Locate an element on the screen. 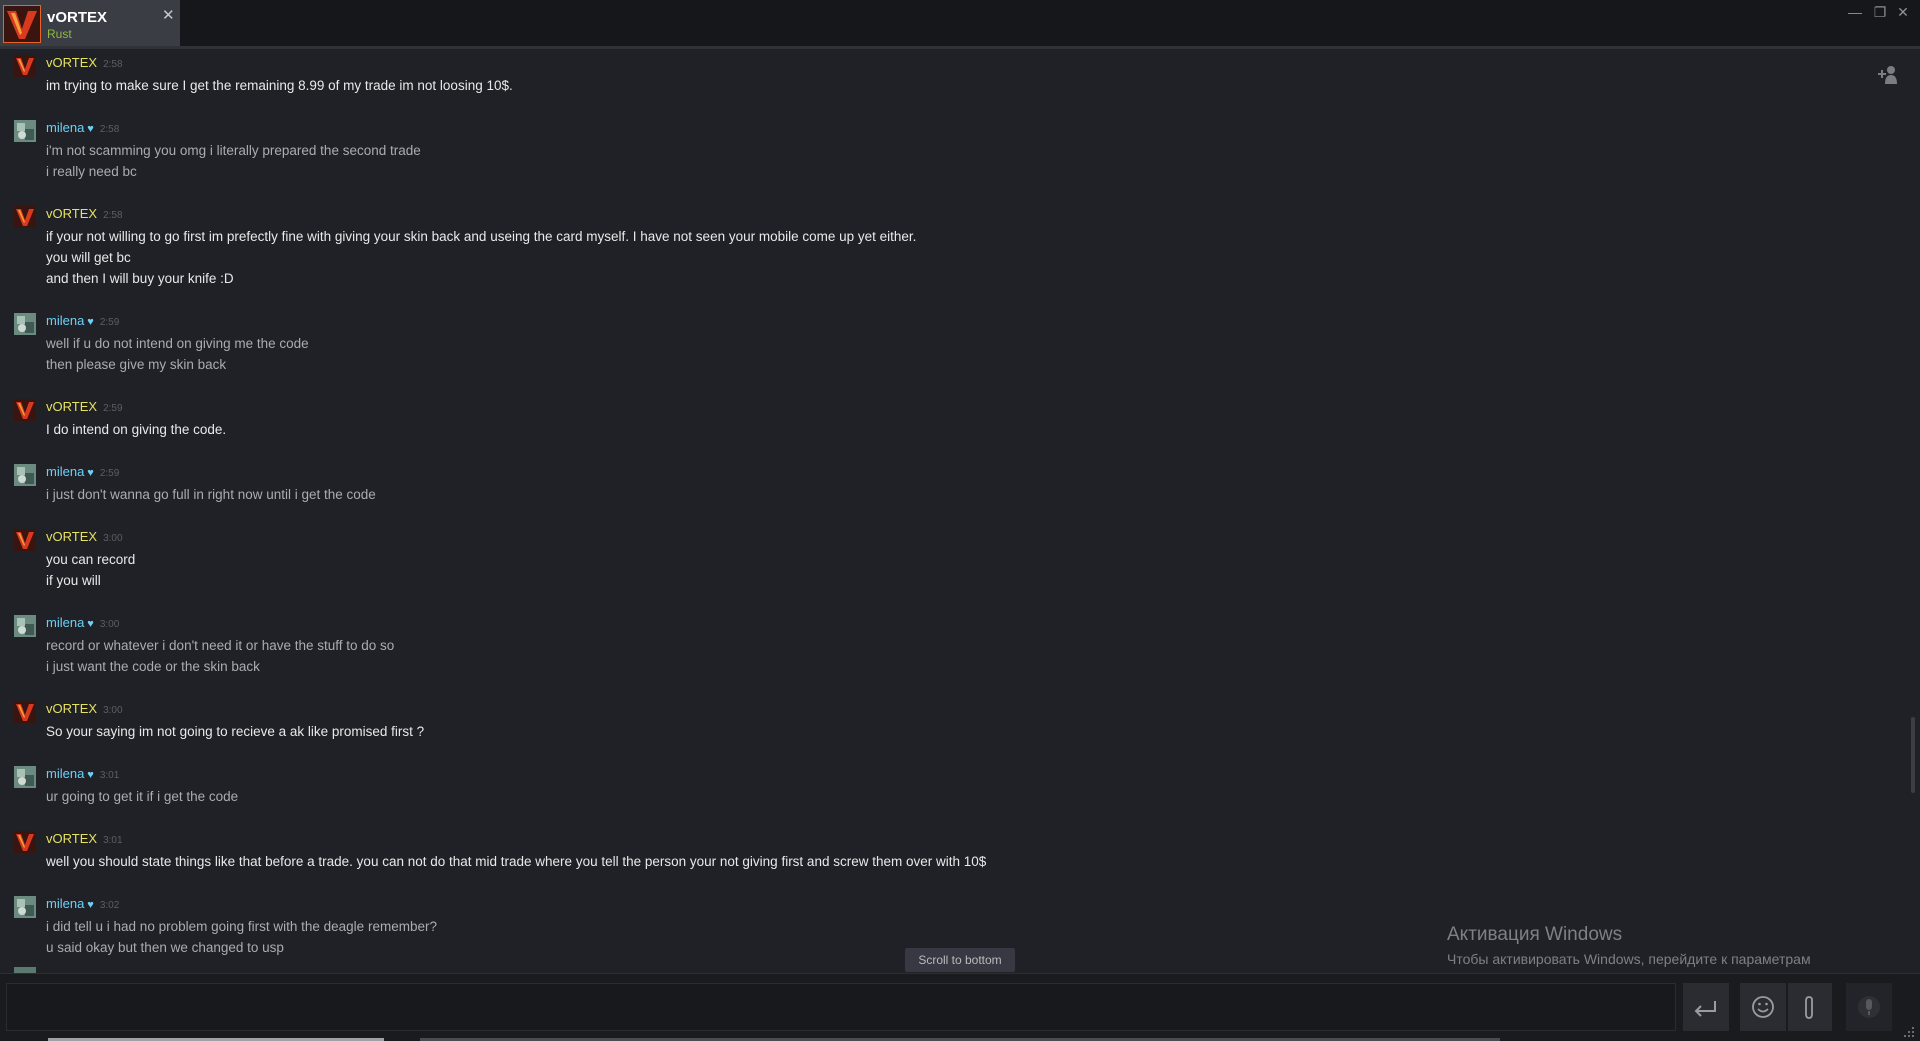  voice-button is located at coordinates (1869, 1007).